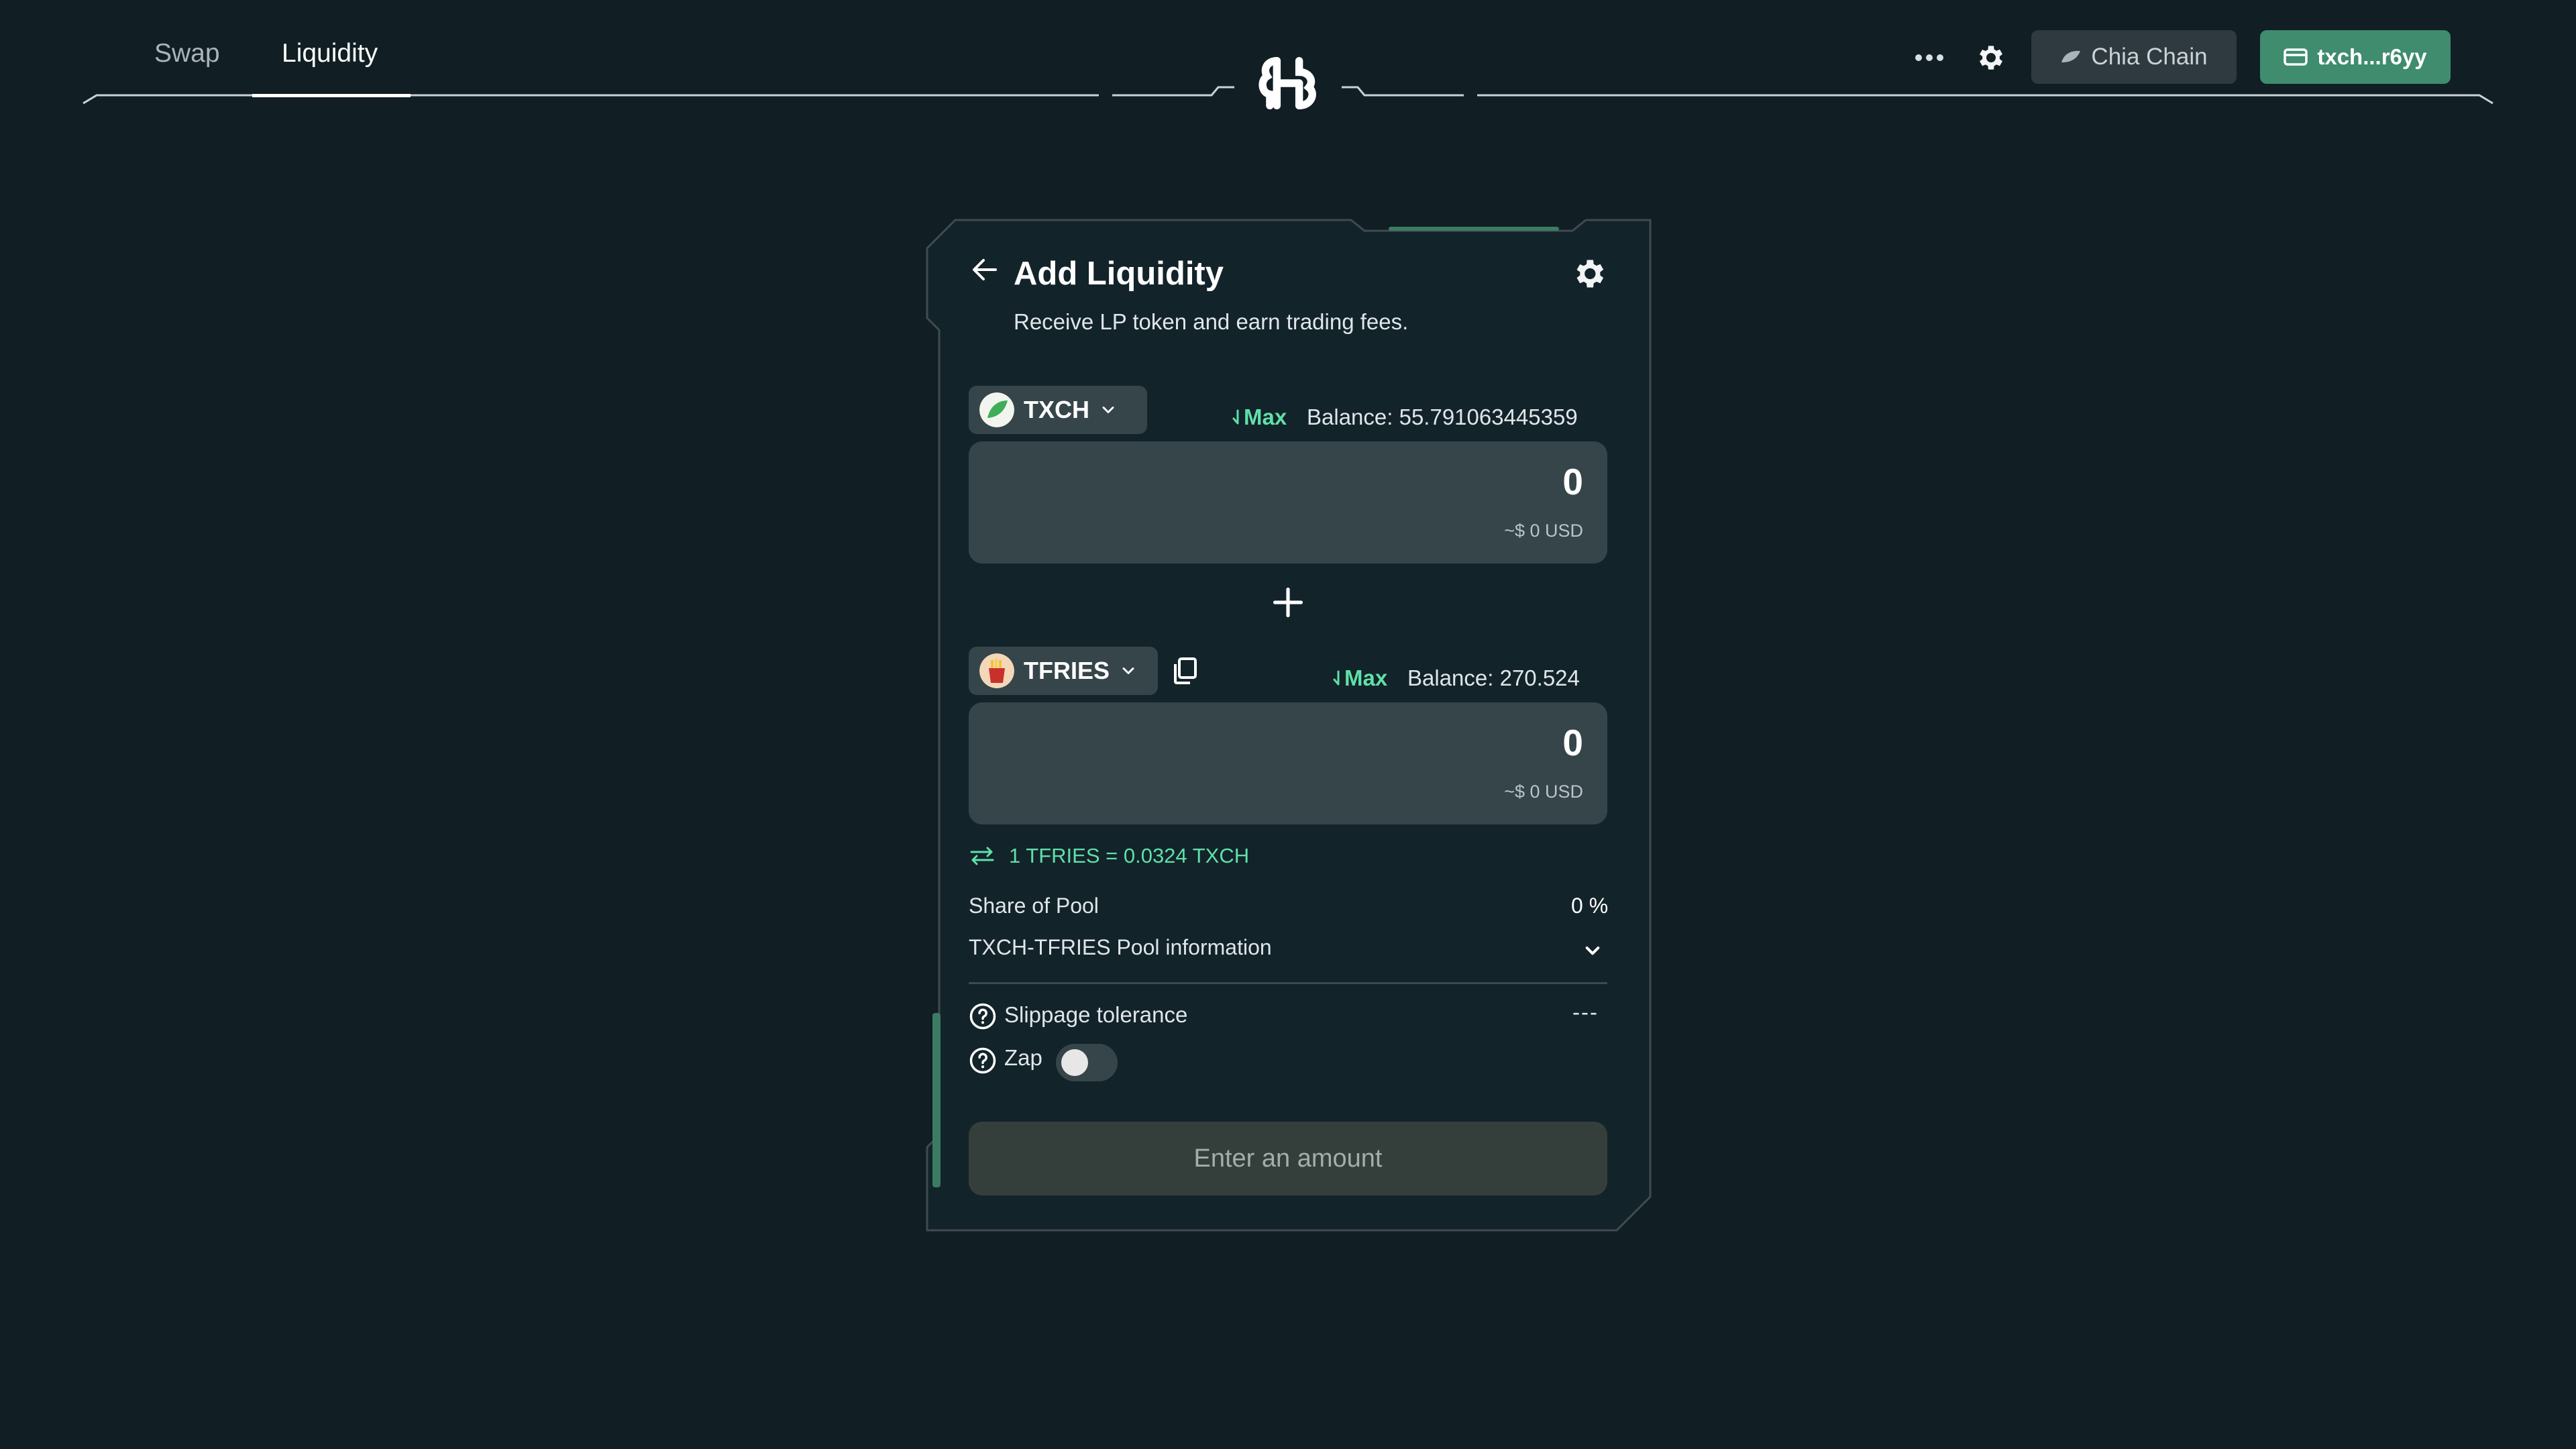 The width and height of the screenshot is (2576, 1449). What do you see at coordinates (996, 409) in the screenshot?
I see `txch-logo-icon` at bounding box center [996, 409].